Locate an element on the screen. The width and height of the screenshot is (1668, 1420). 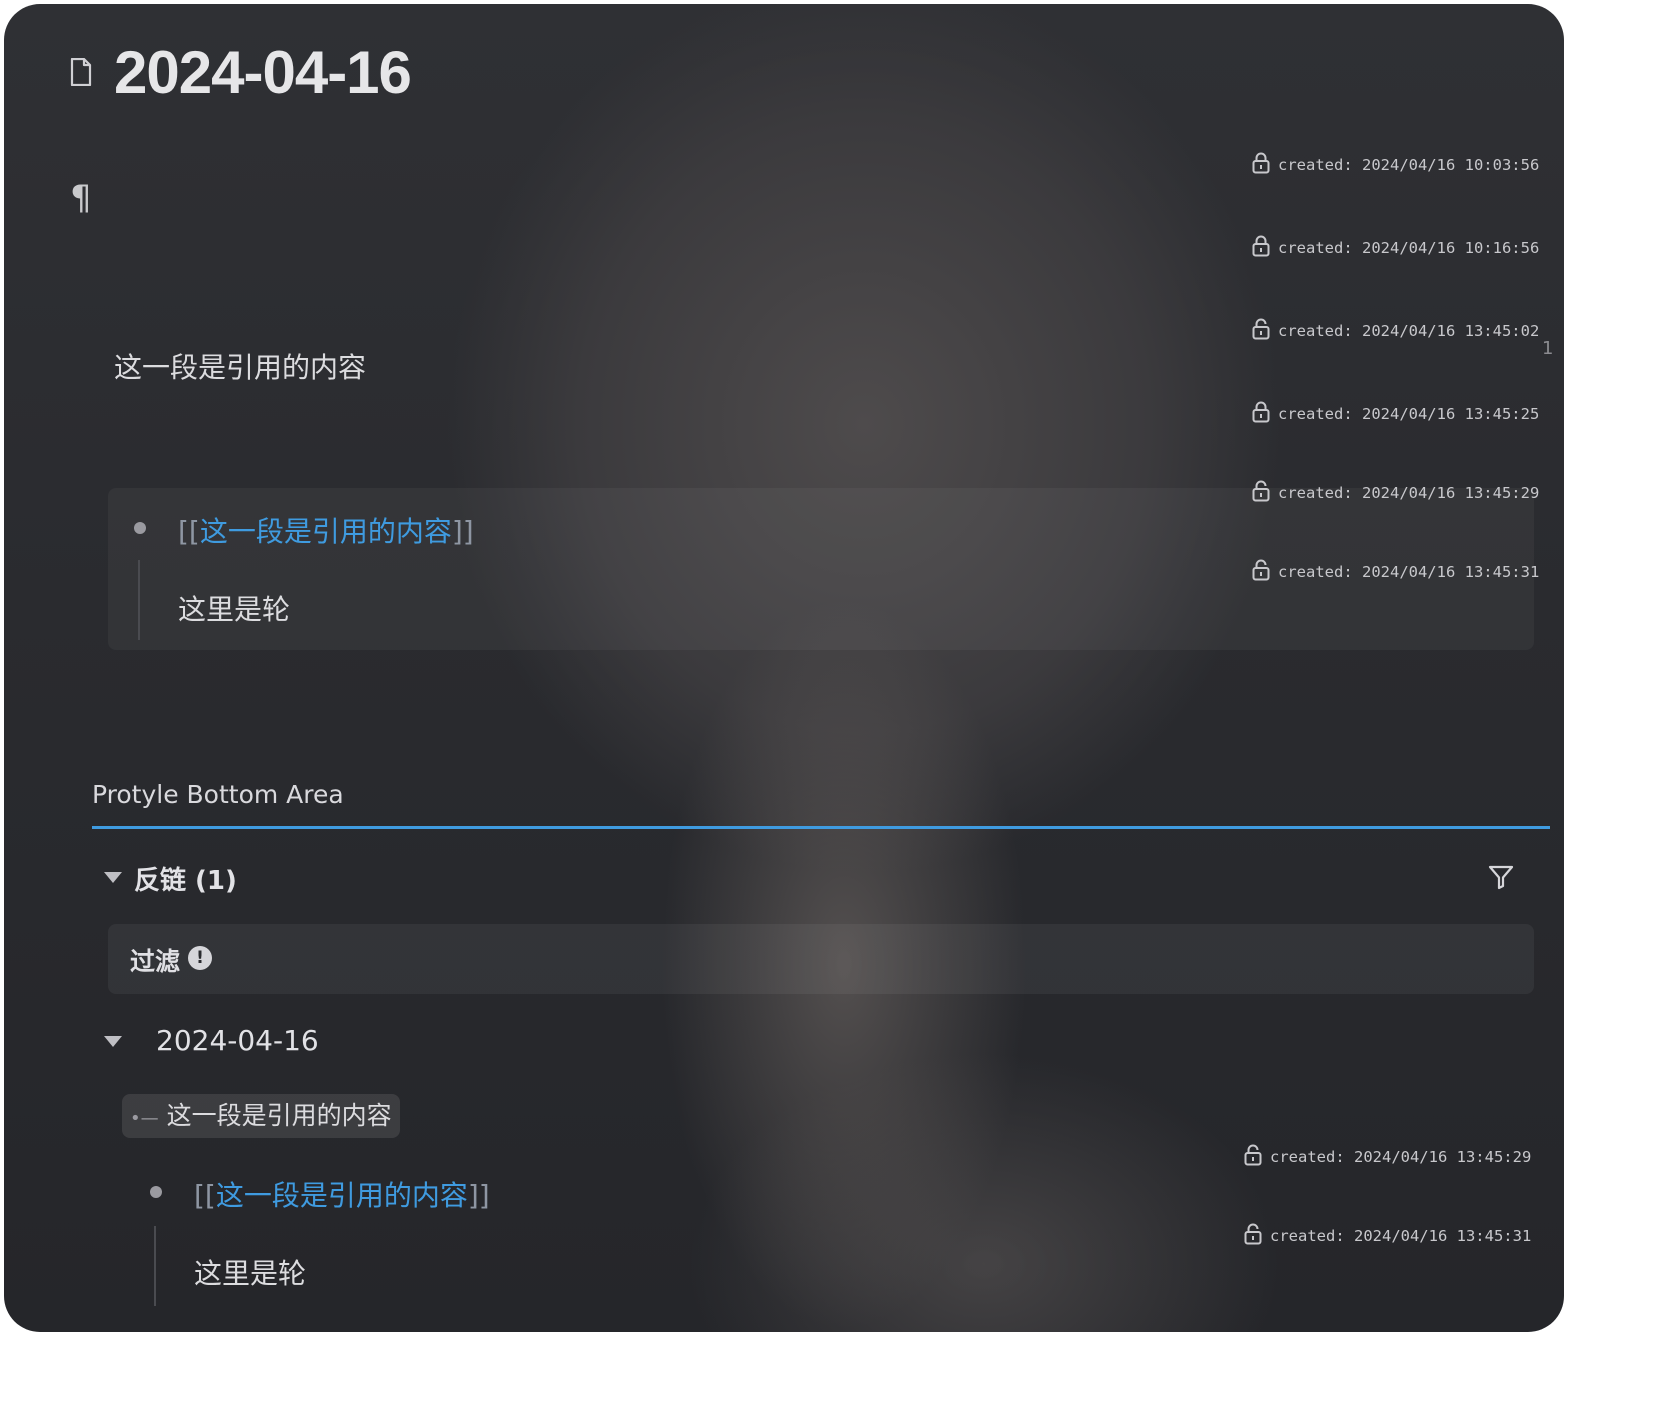
meta-text: created: 2024/04/16 13:45:25 is located at coordinates (1409, 414).